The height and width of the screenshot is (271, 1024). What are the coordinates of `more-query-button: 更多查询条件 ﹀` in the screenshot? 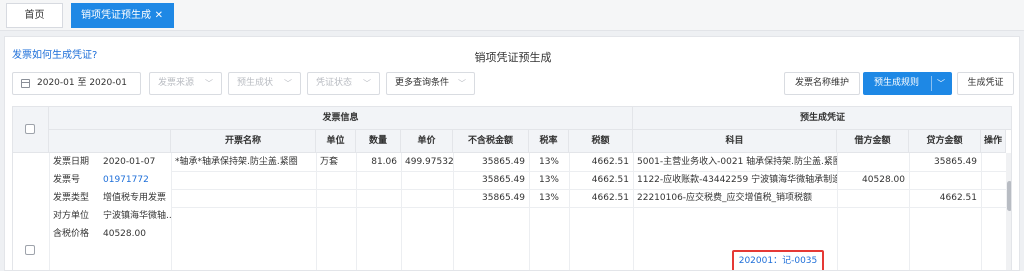 It's located at (430, 83).